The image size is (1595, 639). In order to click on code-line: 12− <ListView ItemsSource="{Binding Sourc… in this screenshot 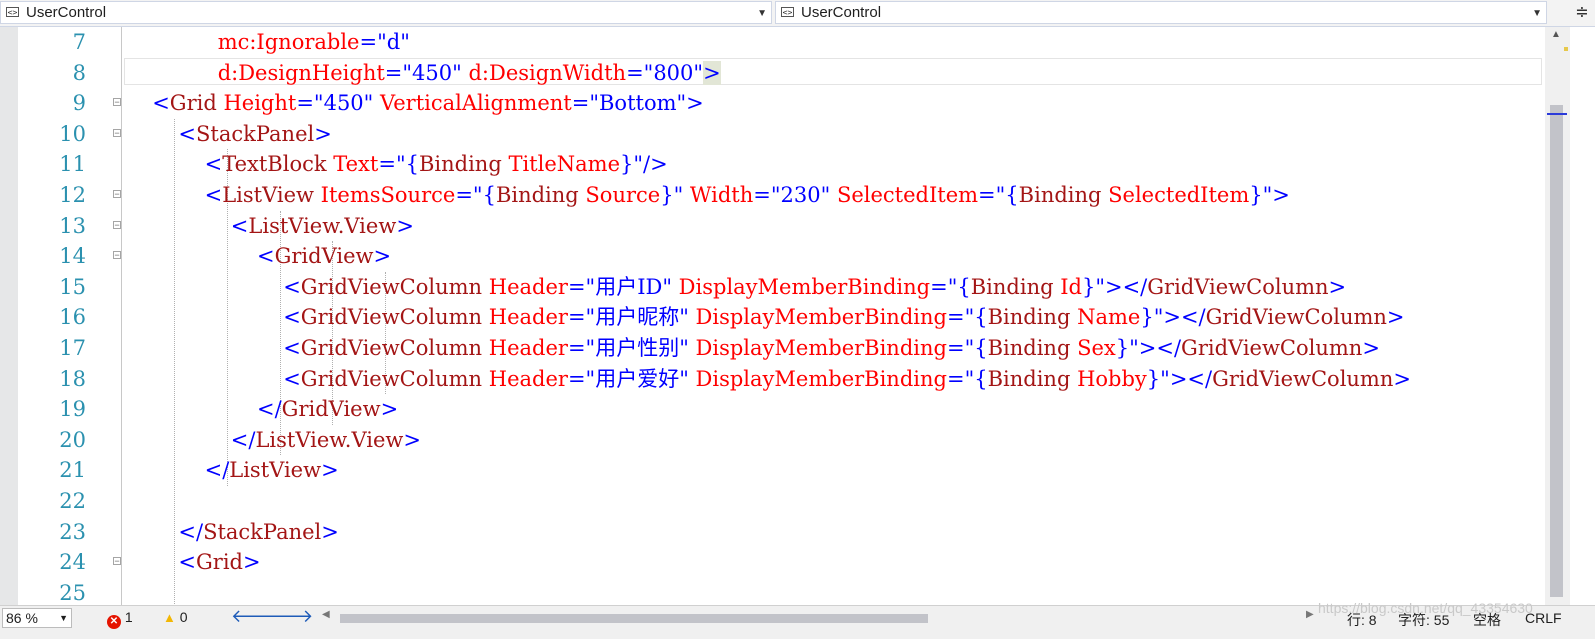, I will do `click(785, 195)`.